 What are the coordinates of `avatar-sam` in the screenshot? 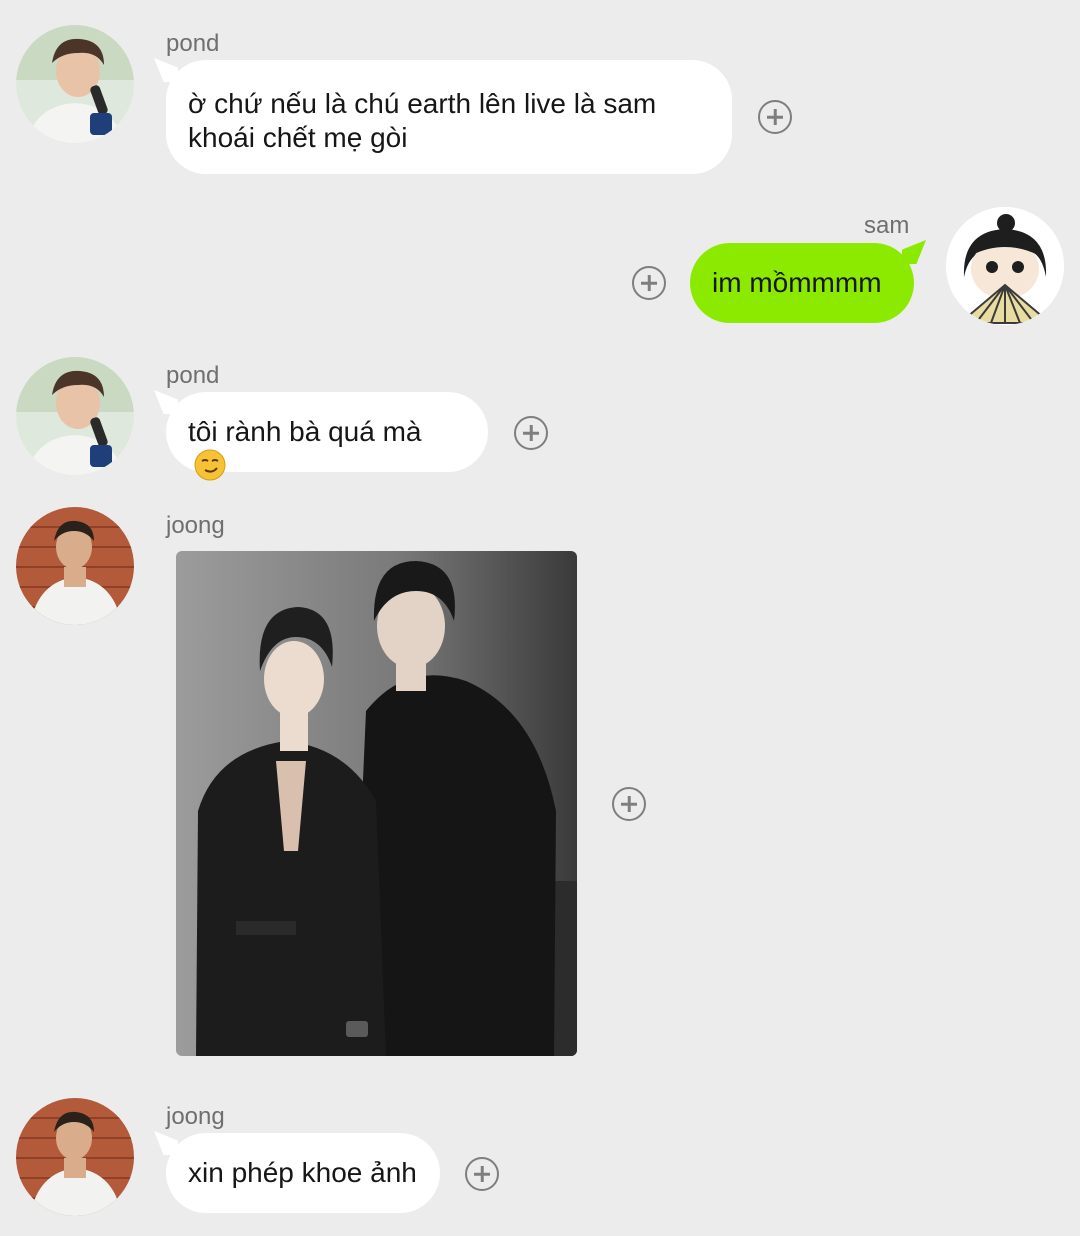 It's located at (1005, 266).